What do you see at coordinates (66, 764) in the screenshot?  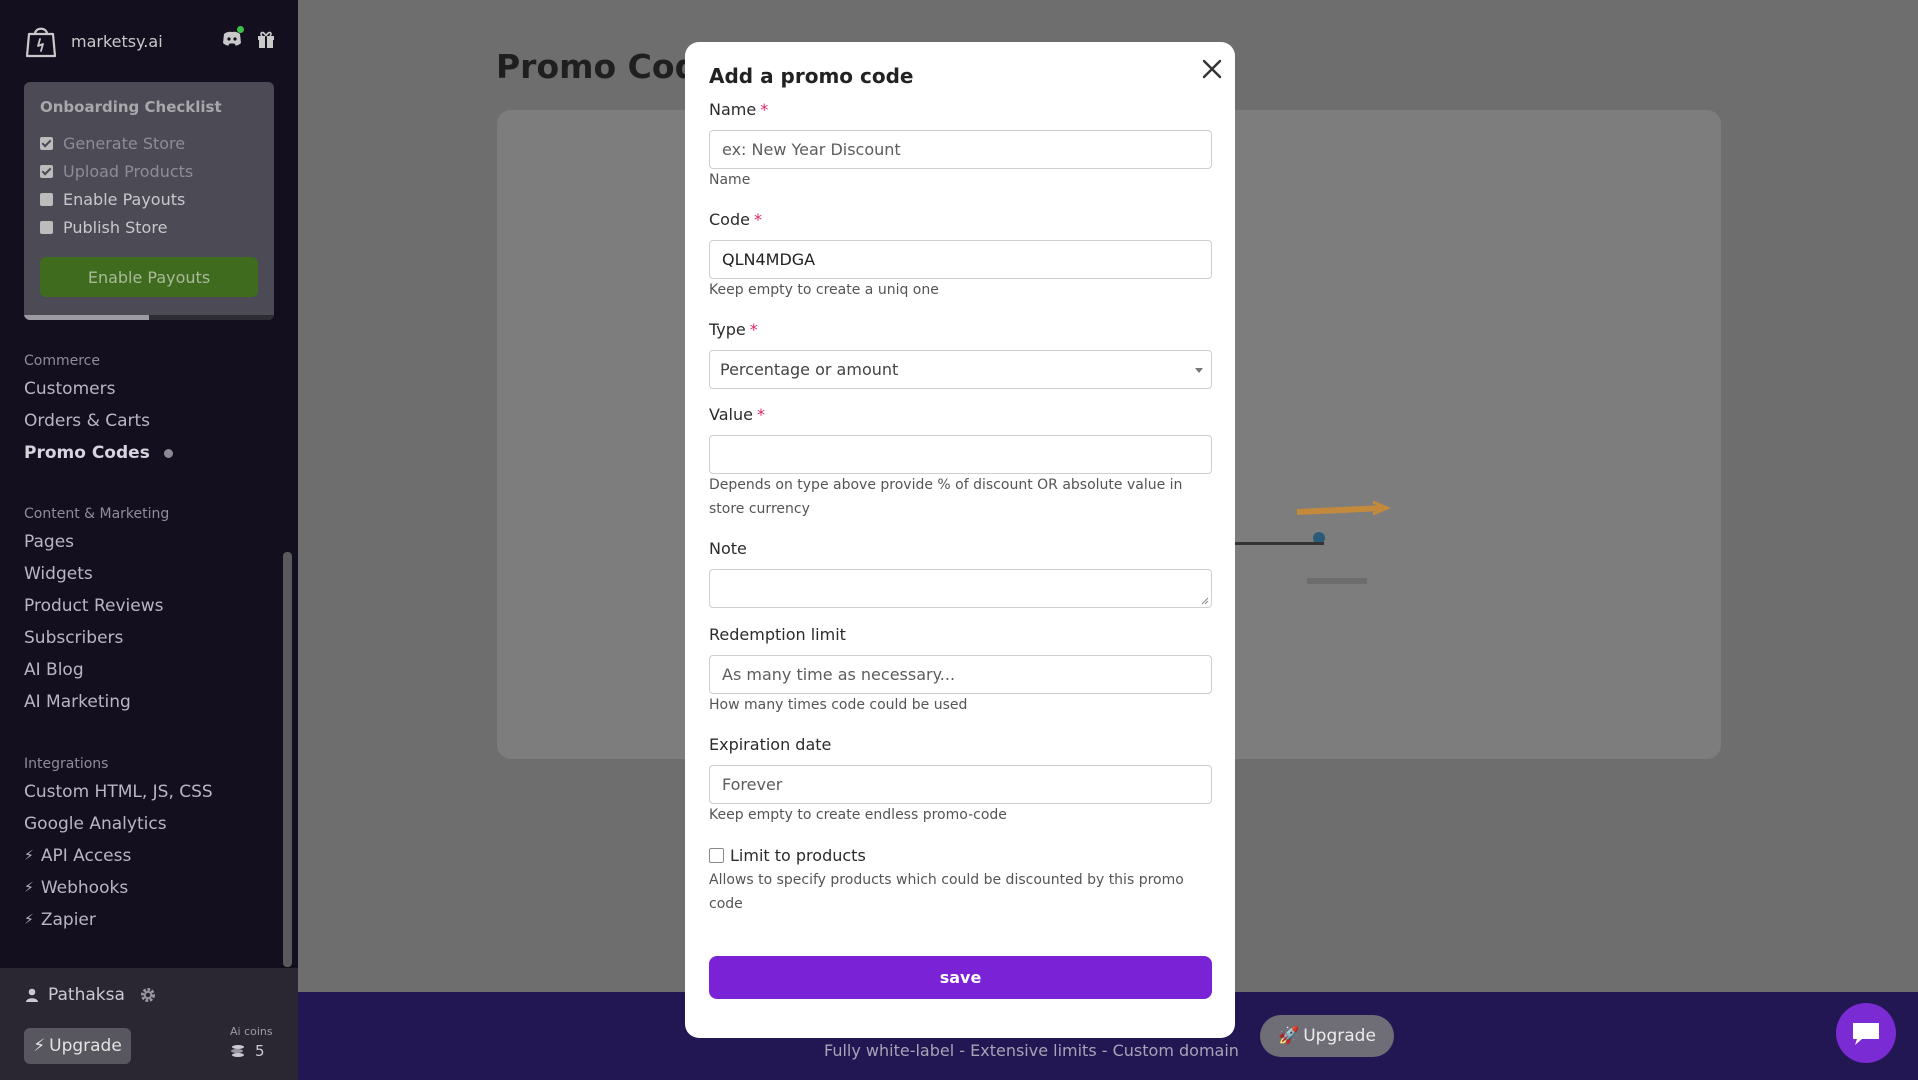 I see `section-integrations: Integrations` at bounding box center [66, 764].